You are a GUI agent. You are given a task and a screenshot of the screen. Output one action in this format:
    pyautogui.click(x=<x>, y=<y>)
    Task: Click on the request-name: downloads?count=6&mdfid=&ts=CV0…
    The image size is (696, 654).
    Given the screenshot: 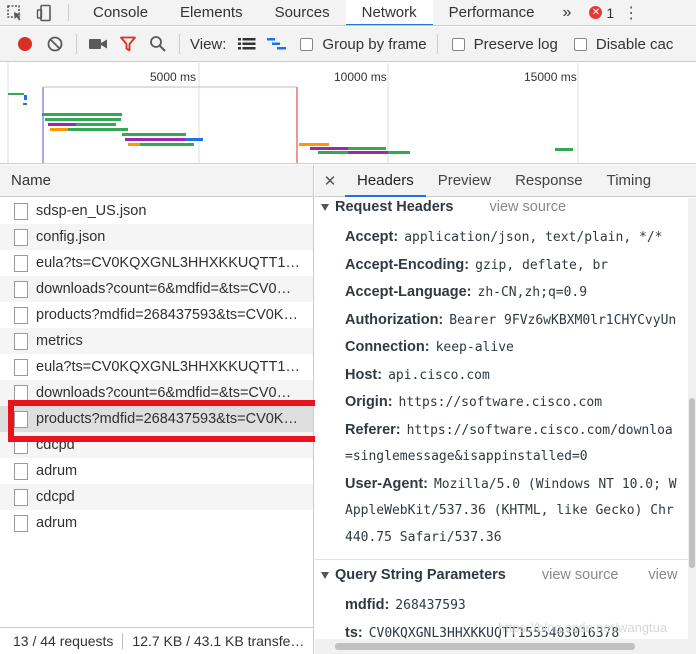 What is the action you would take?
    pyautogui.click(x=164, y=393)
    